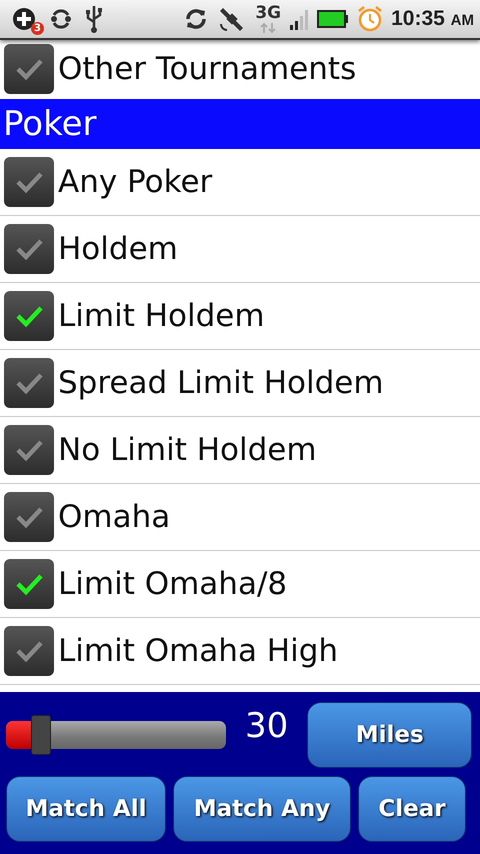 This screenshot has width=480, height=854. I want to click on battery-icon, so click(333, 19).